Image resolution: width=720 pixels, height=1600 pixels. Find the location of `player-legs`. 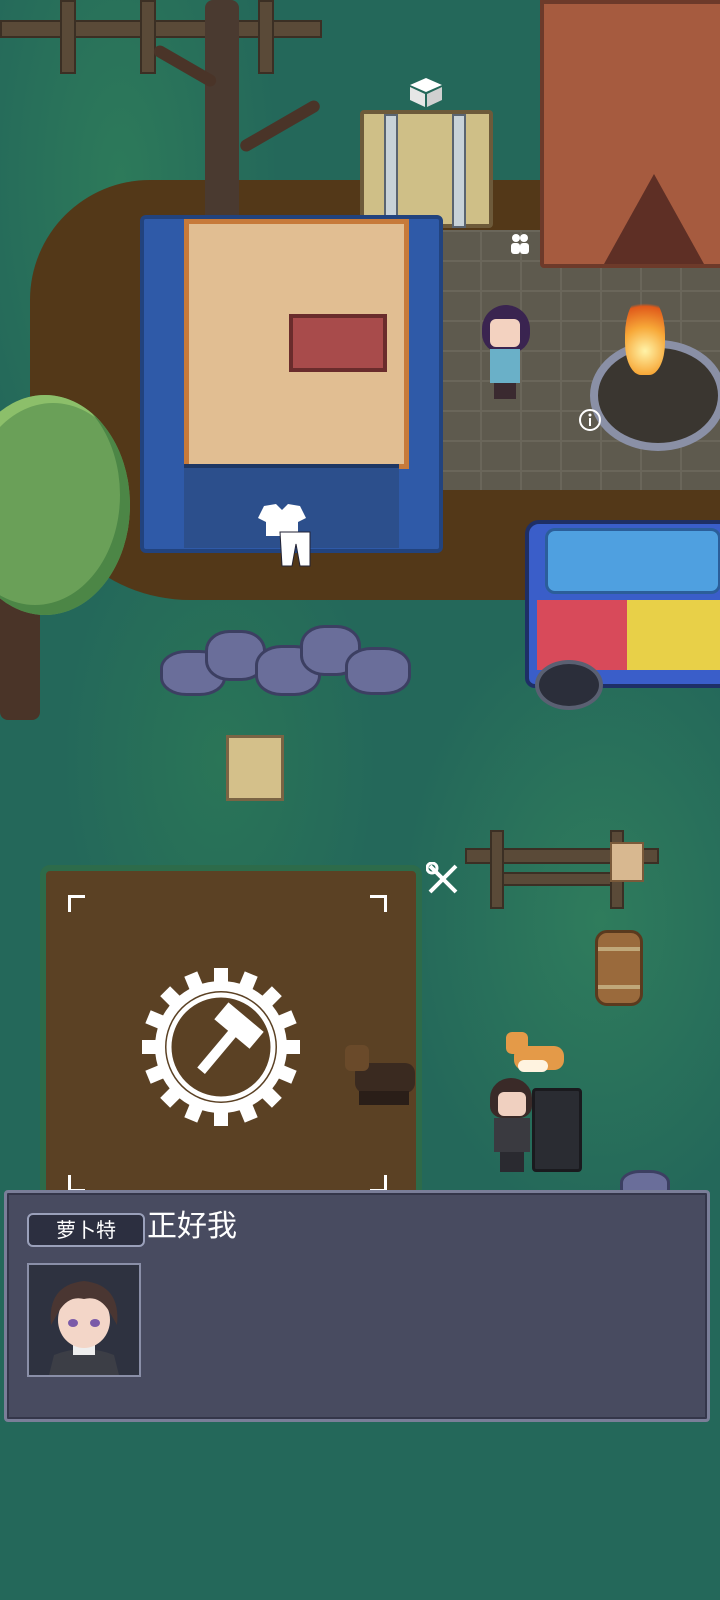

player-legs is located at coordinates (512, 1162).